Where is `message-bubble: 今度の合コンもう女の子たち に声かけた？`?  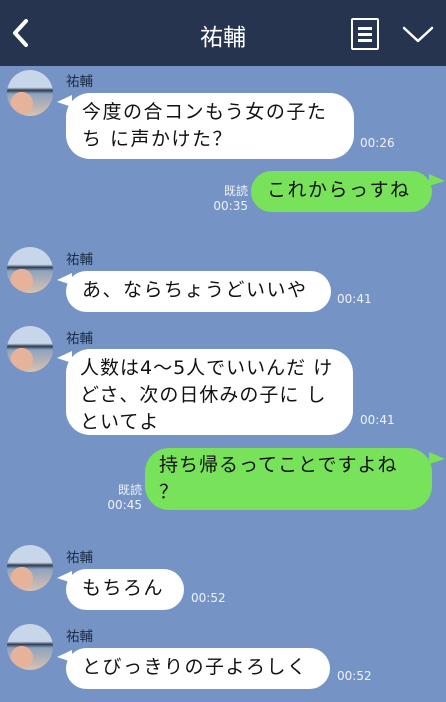 message-bubble: 今度の合コンもう女の子たち に声かけた？ is located at coordinates (210, 126).